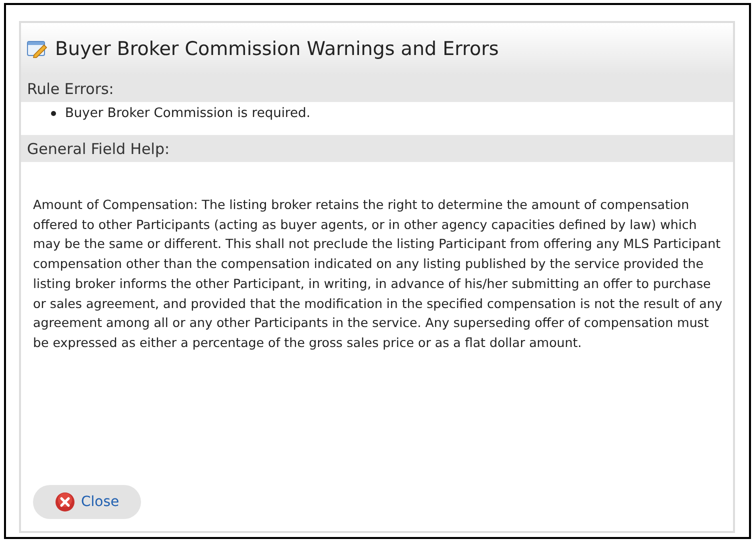 The image size is (754, 542). What do you see at coordinates (87, 502) in the screenshot?
I see `close-button: Close` at bounding box center [87, 502].